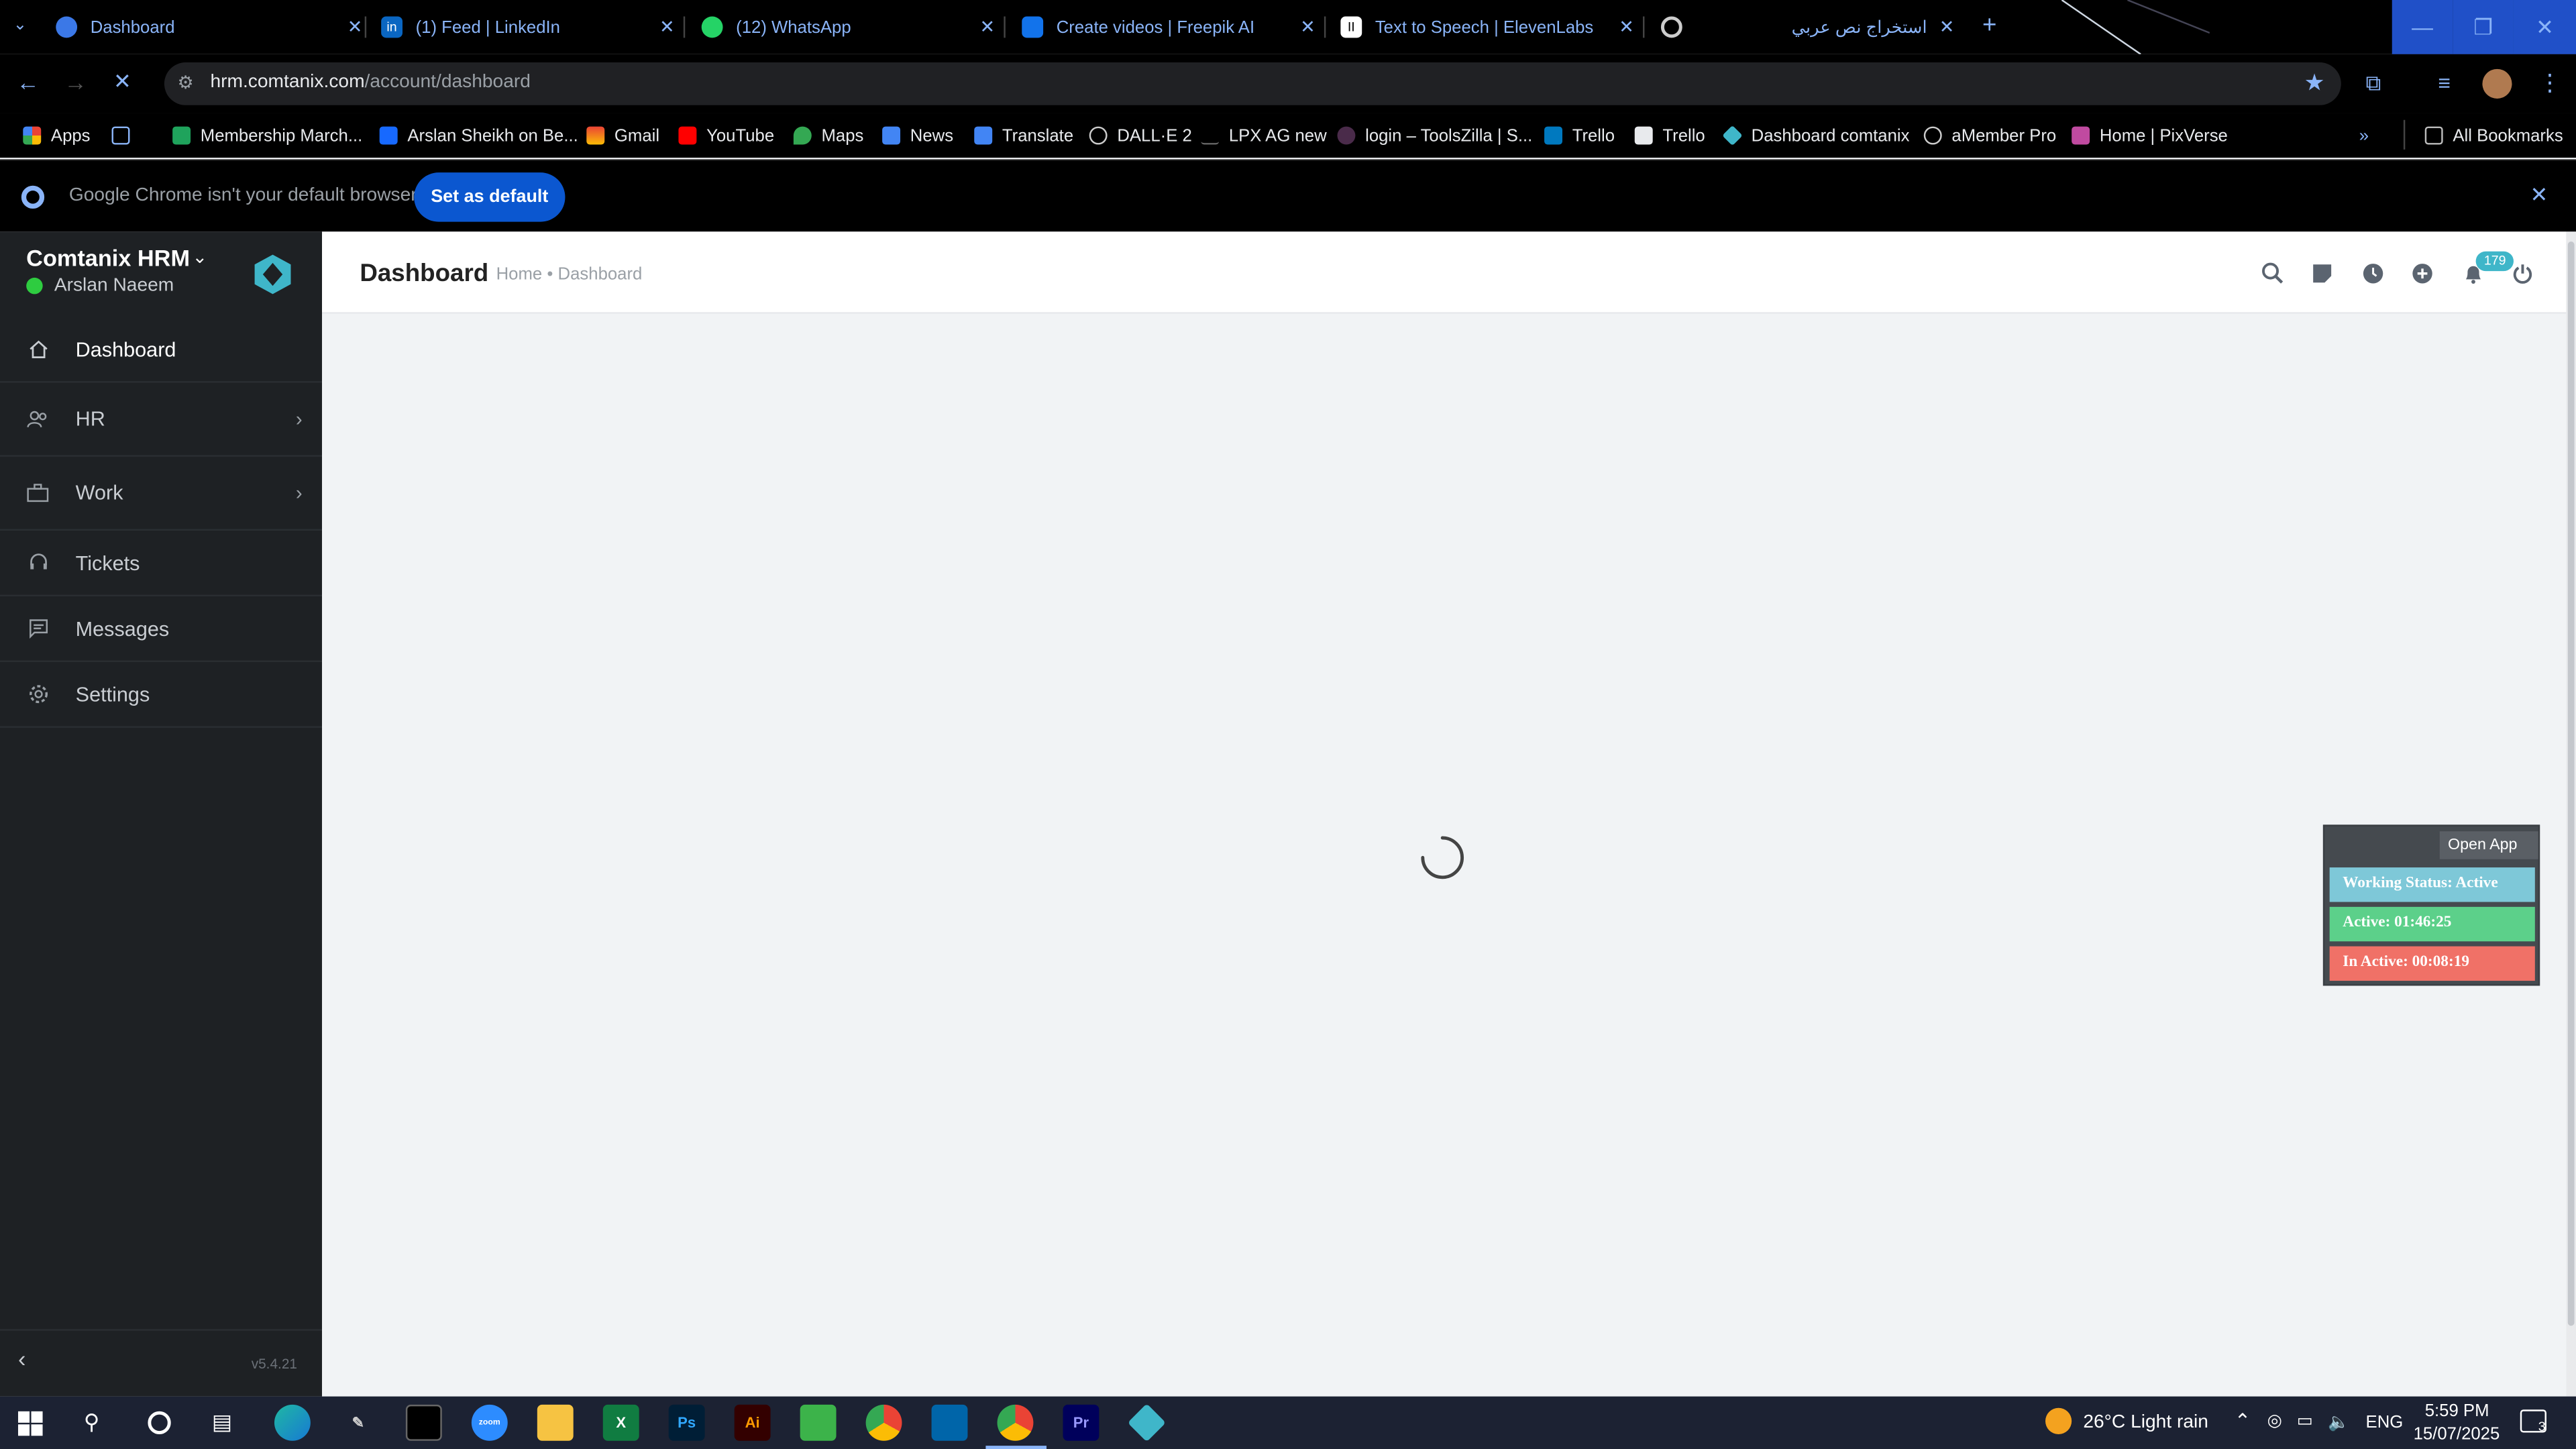  Describe the element at coordinates (620, 1422) in the screenshot. I see `excel-icon: X` at that location.